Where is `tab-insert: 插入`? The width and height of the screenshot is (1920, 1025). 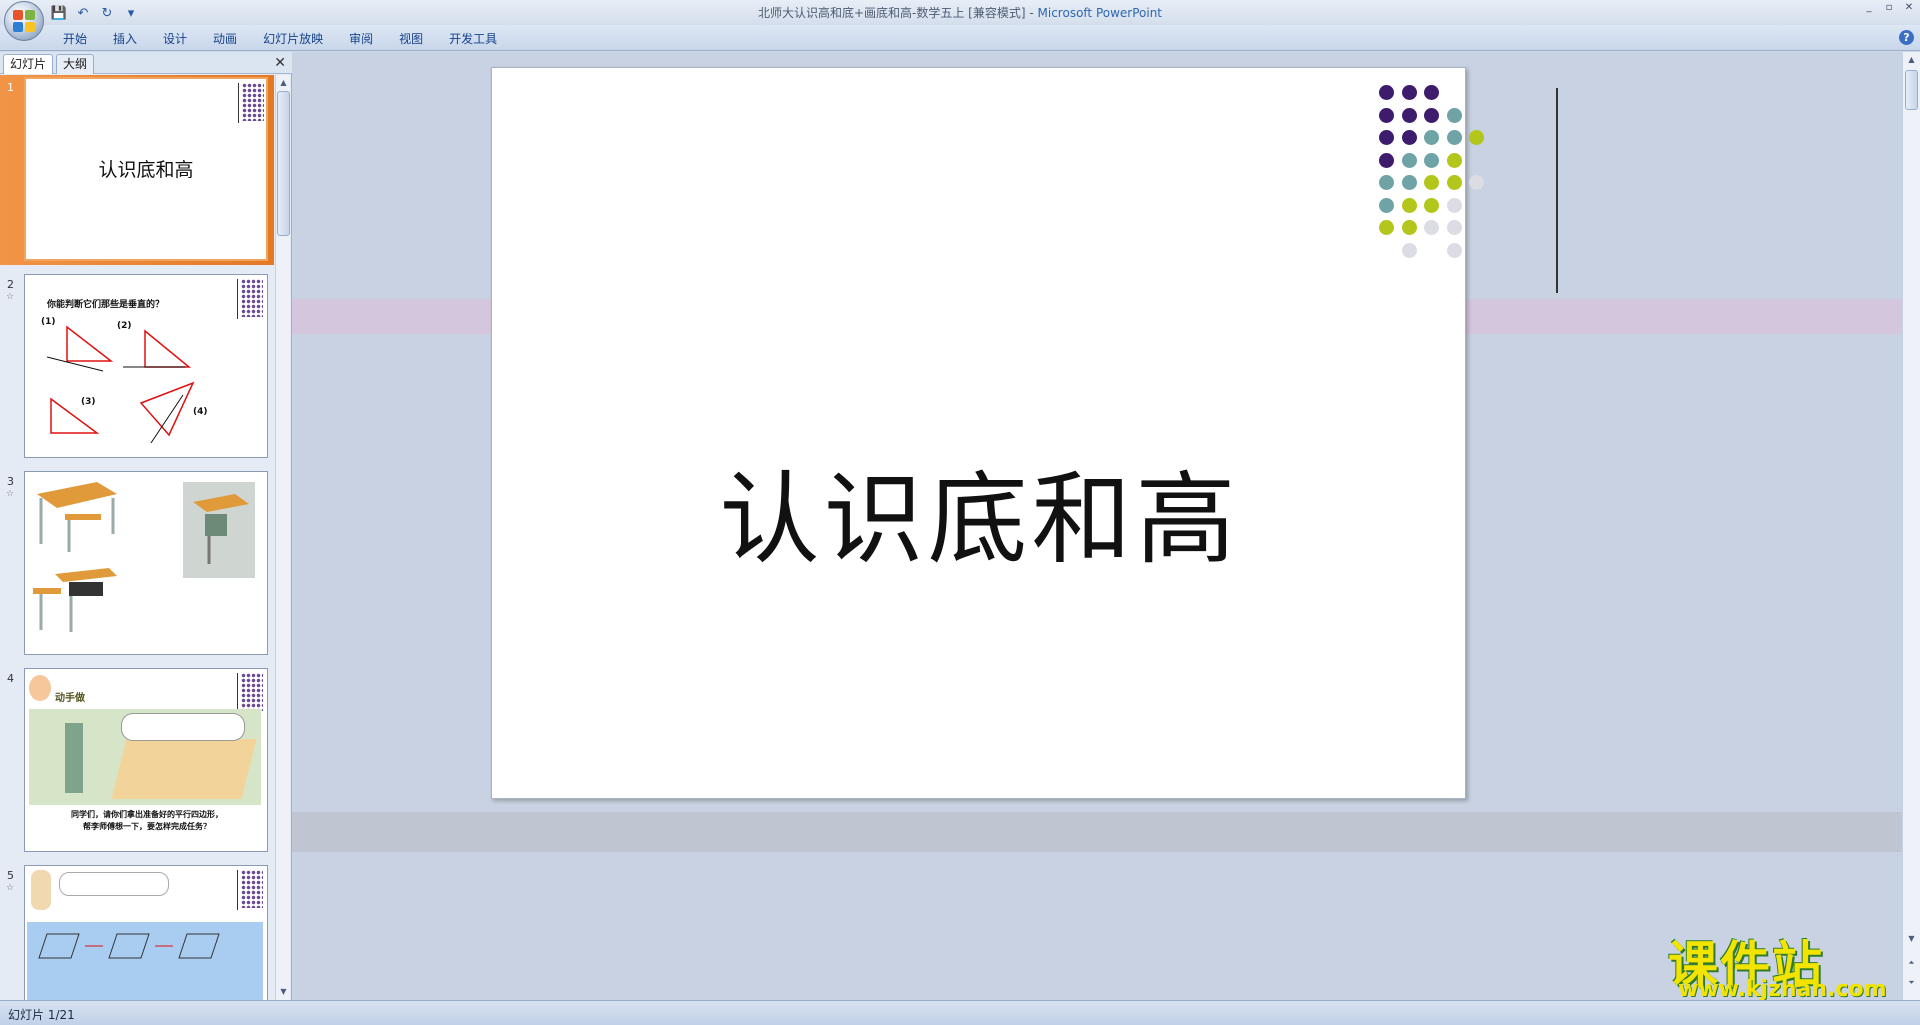 tab-insert: 插入 is located at coordinates (125, 39).